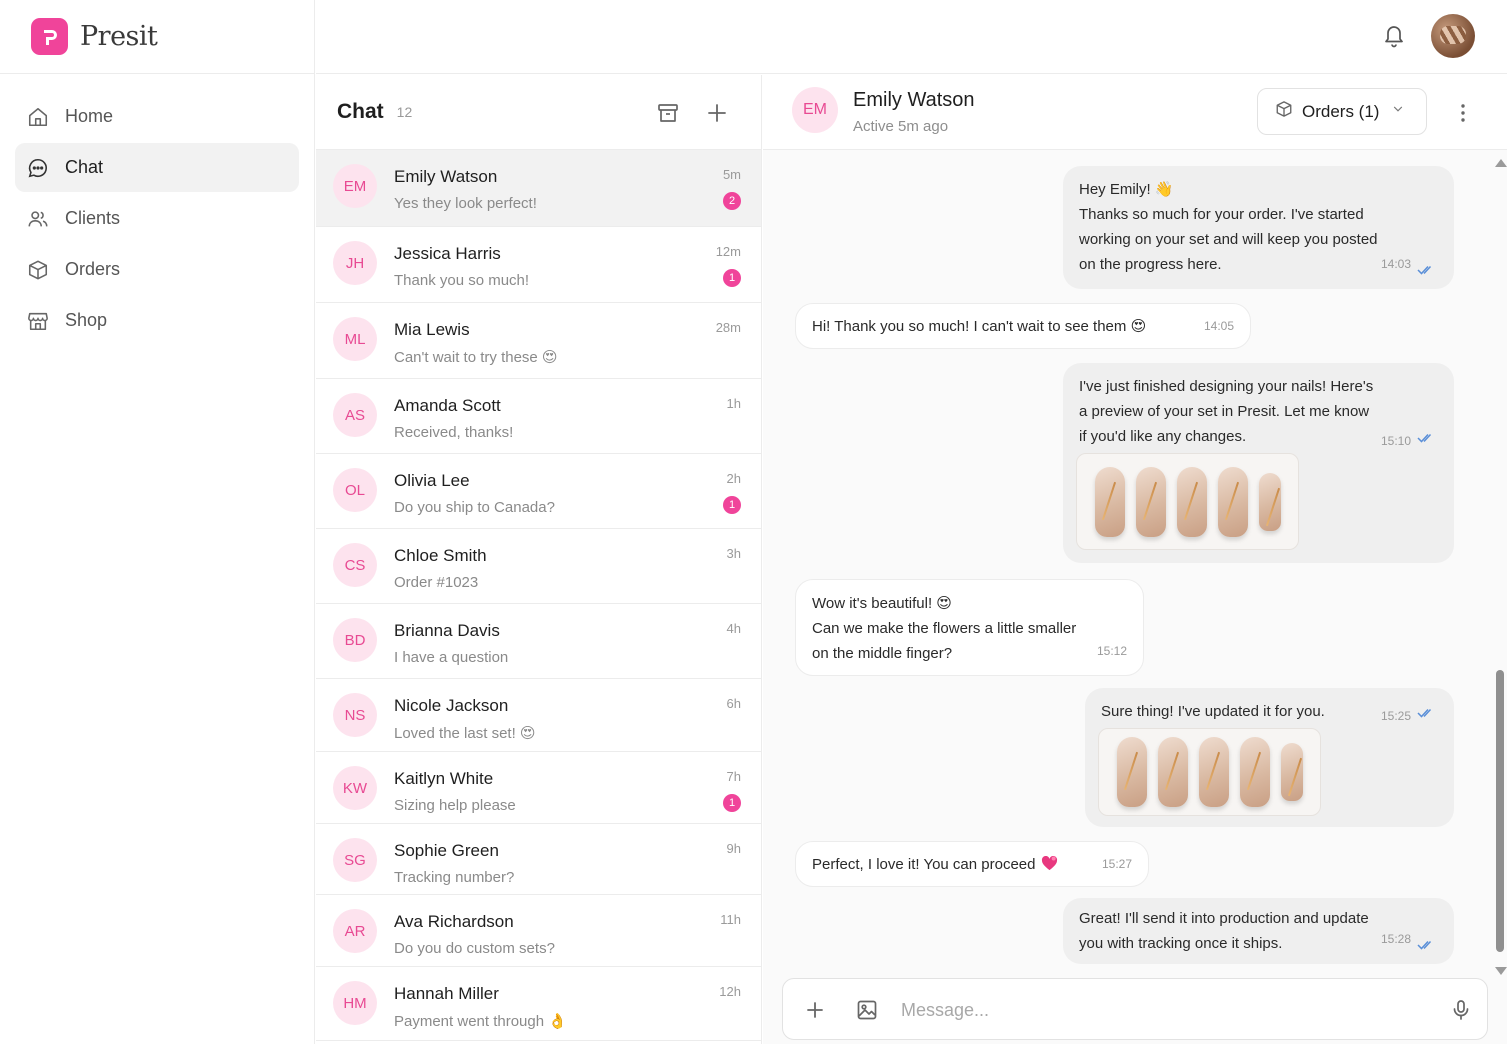 The width and height of the screenshot is (1507, 1044). What do you see at coordinates (1161, 1010) in the screenshot?
I see `message-input` at bounding box center [1161, 1010].